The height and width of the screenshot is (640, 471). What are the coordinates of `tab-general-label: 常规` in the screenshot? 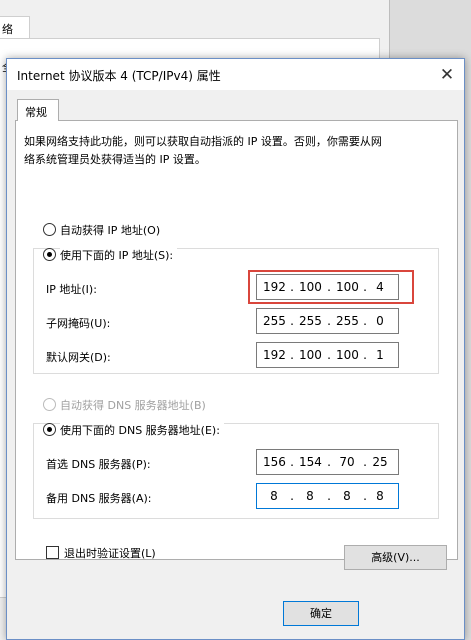 It's located at (36, 112).